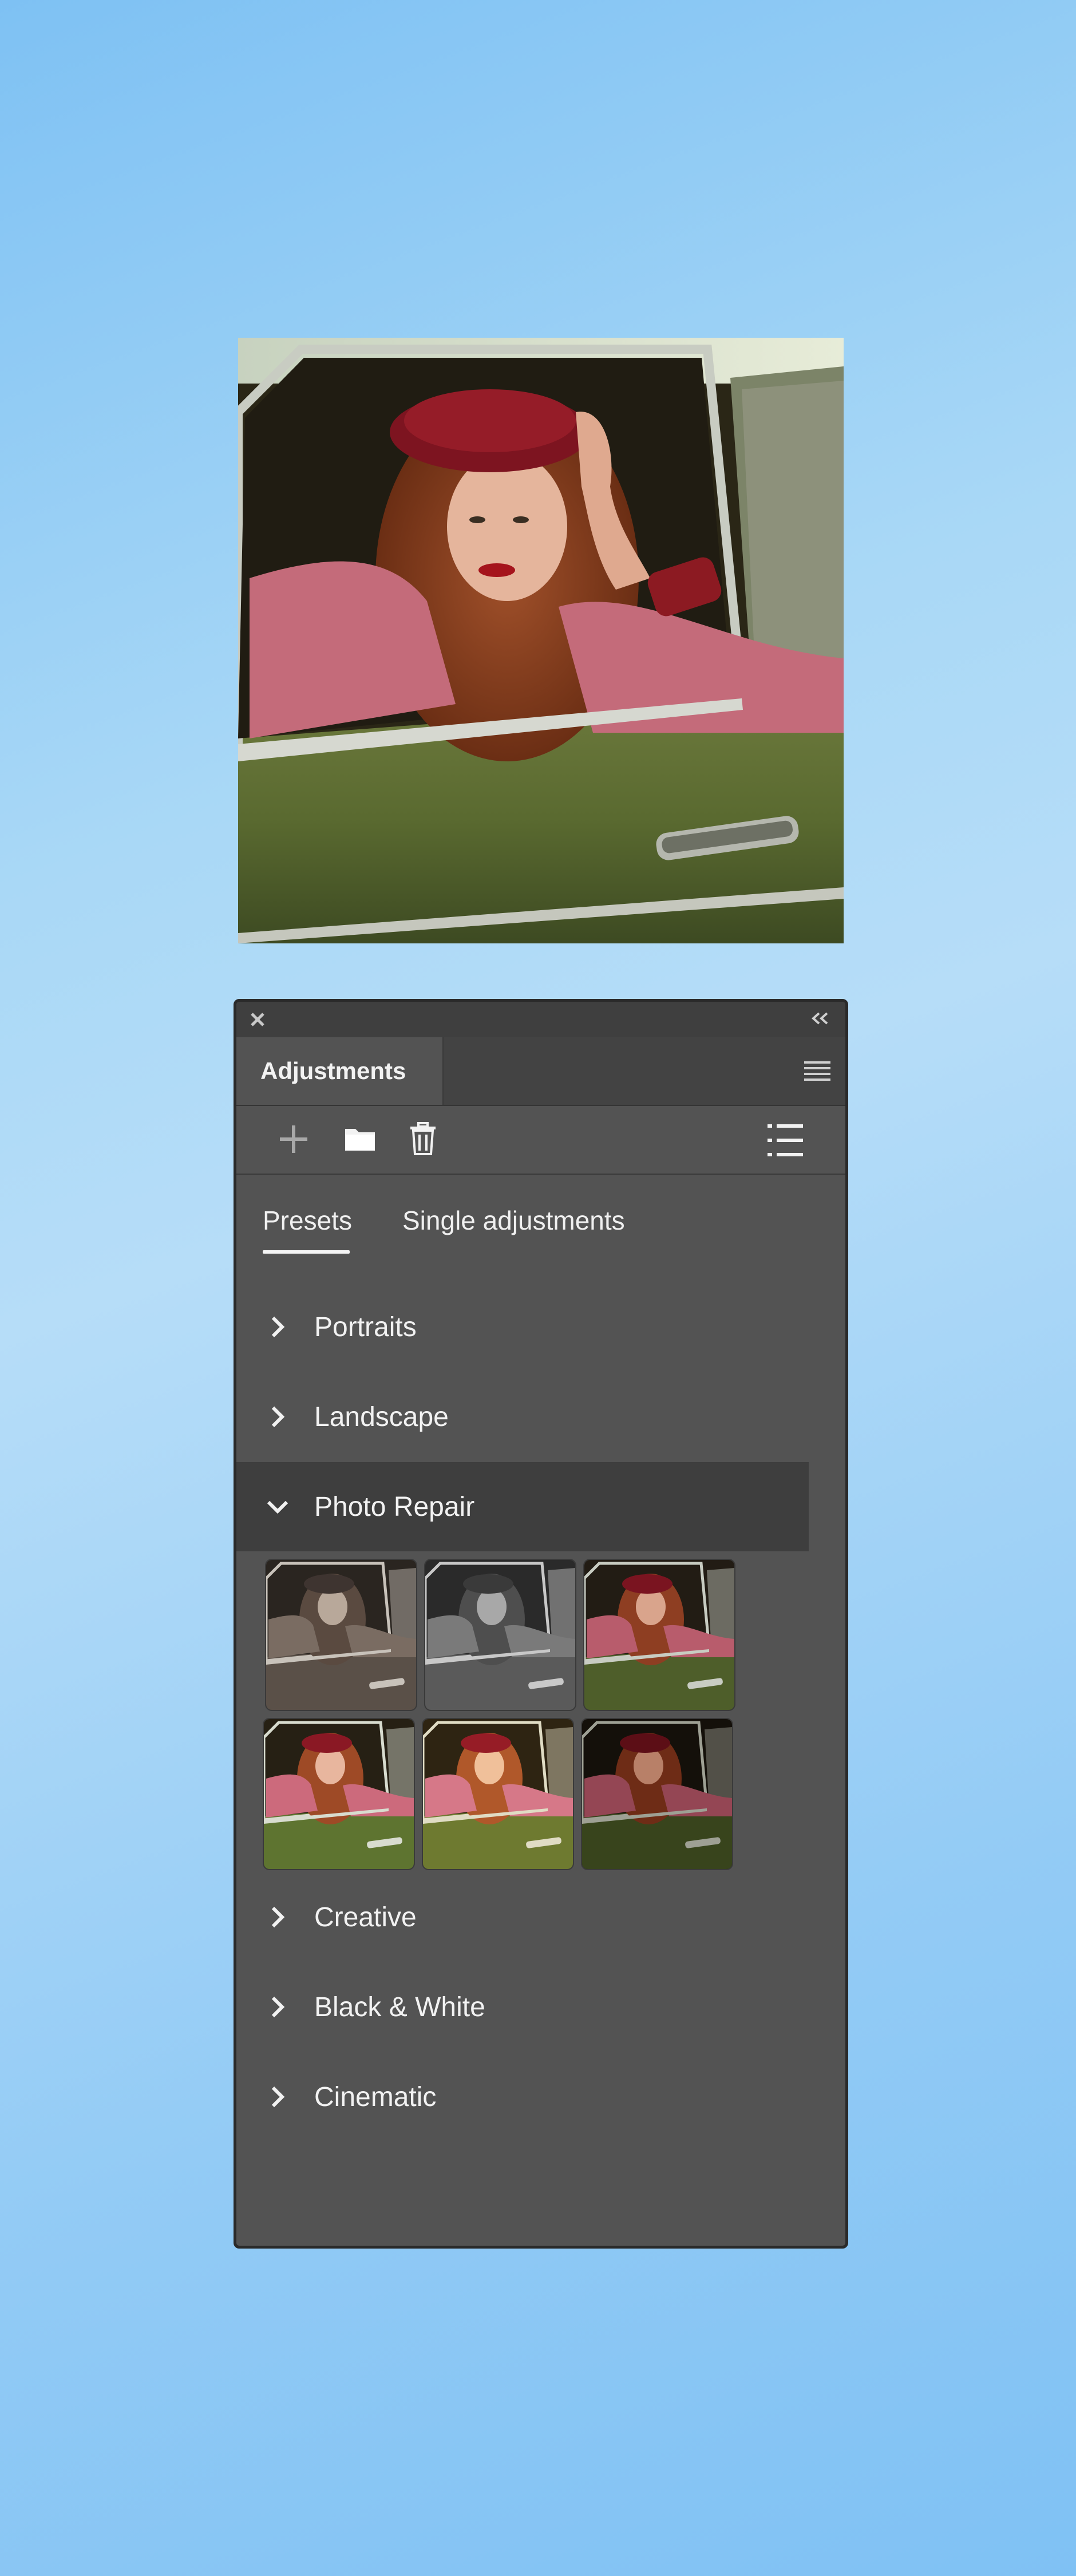  I want to click on folder-icon, so click(360, 1138).